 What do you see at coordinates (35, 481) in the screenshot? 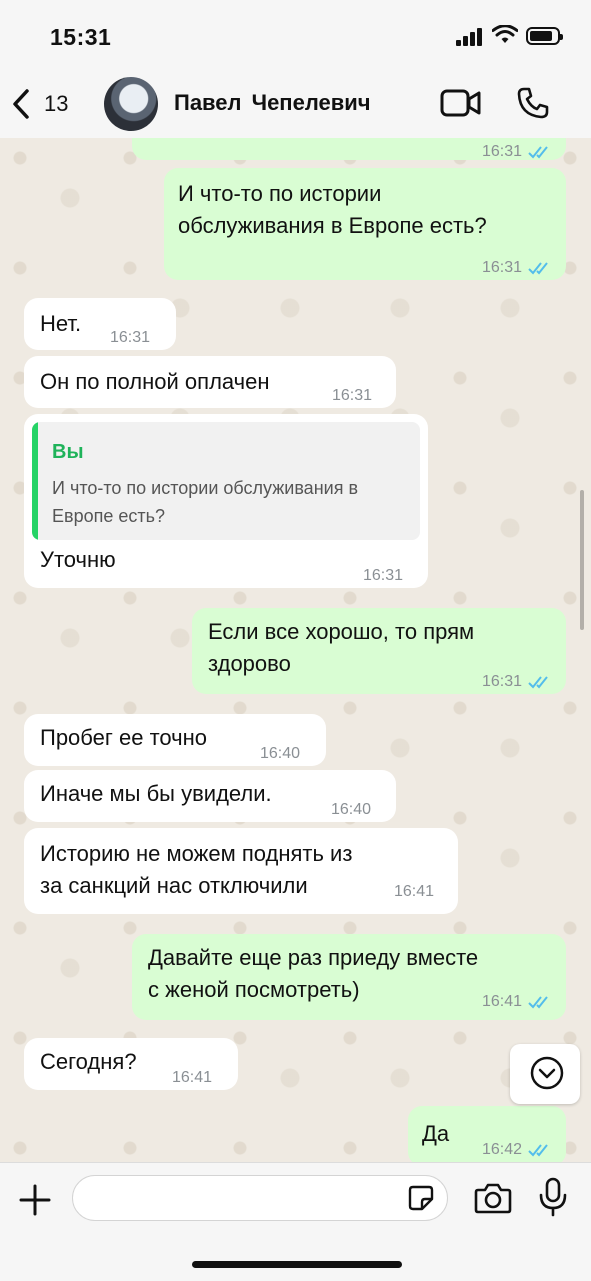
I see `quote-accent-bar` at bounding box center [35, 481].